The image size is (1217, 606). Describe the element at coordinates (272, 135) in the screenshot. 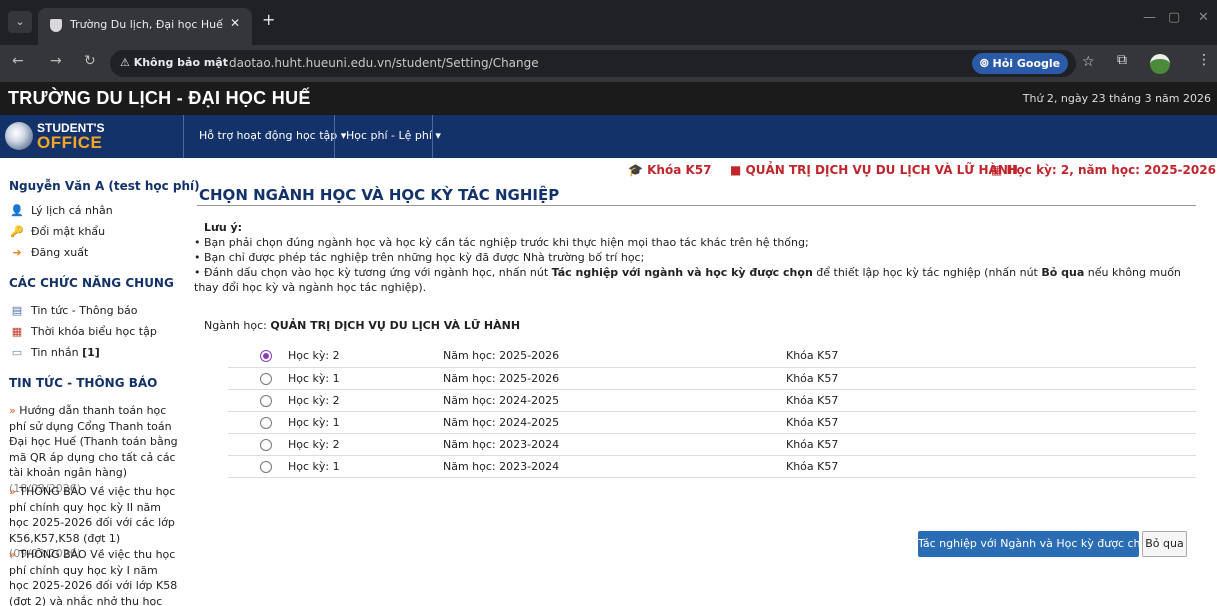

I see `menu-learning-support: Hỗ trợ hoạt động học tập ▾` at that location.